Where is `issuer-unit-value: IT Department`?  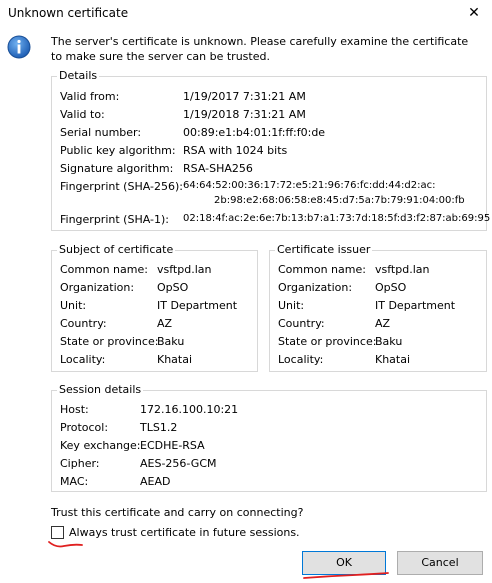 issuer-unit-value: IT Department is located at coordinates (415, 305).